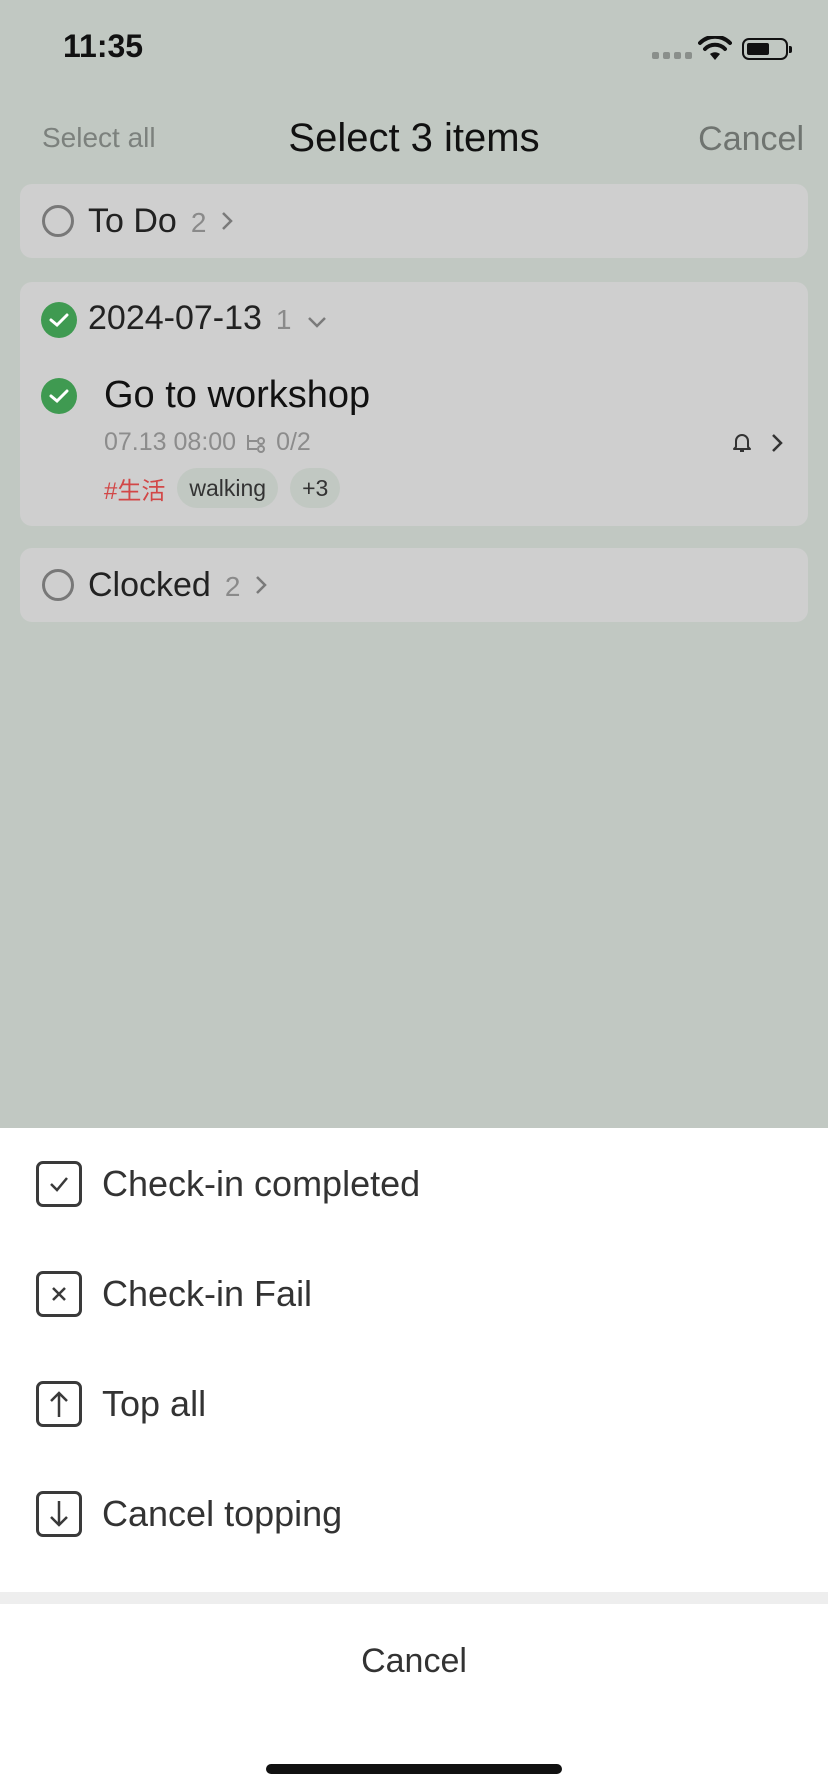  I want to click on task-meta: 07.13 08:00 0/2, so click(207, 442).